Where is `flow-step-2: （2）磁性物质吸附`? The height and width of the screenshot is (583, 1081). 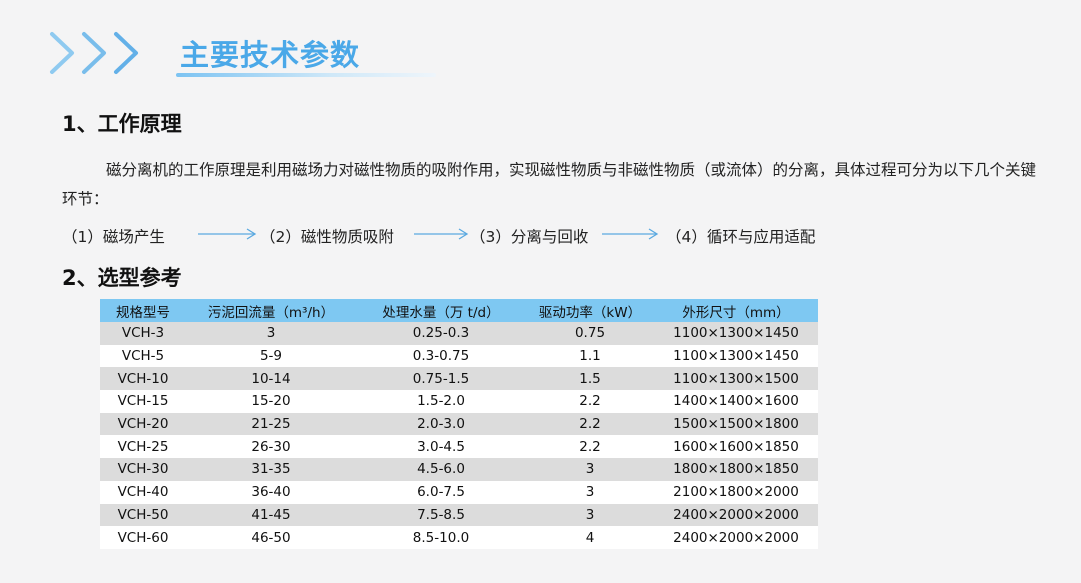
flow-step-2: （2）磁性物质吸附 is located at coordinates (327, 237).